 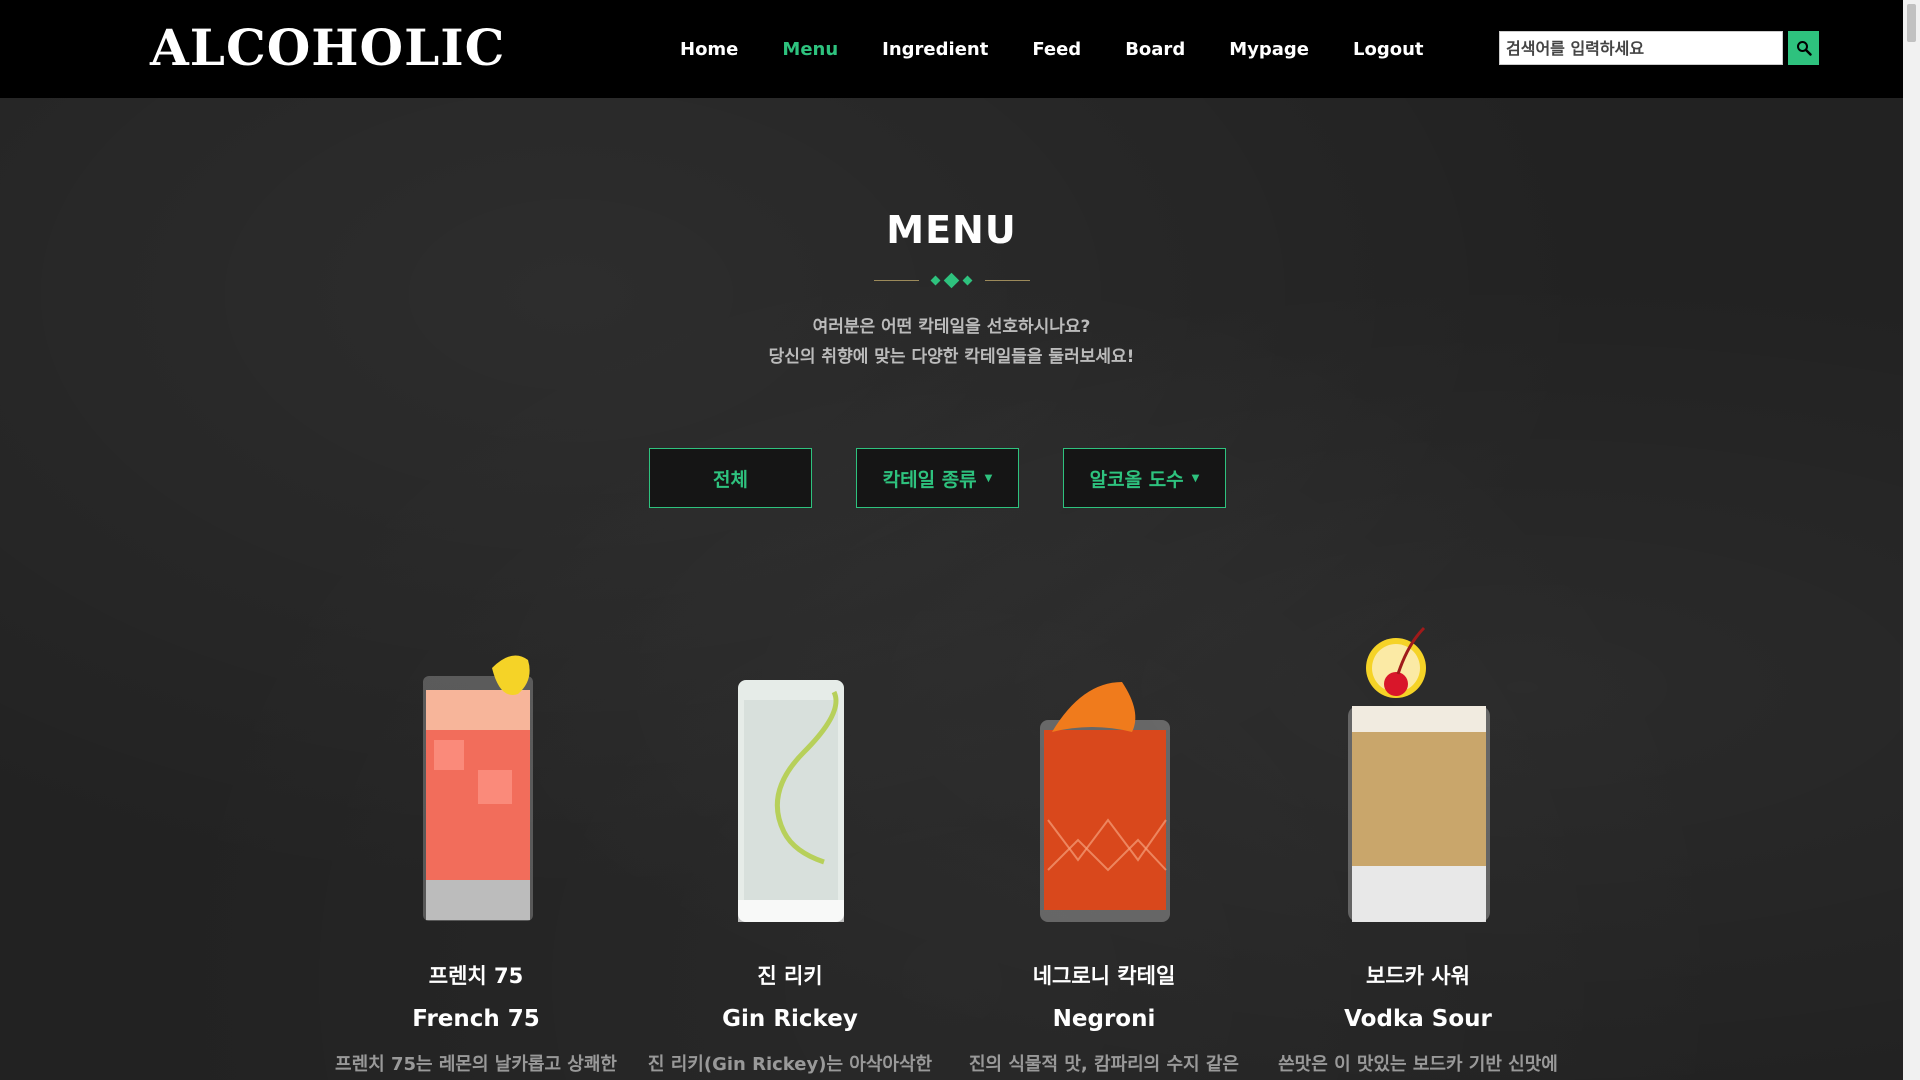 I want to click on nav-board: Board, so click(x=1155, y=49).